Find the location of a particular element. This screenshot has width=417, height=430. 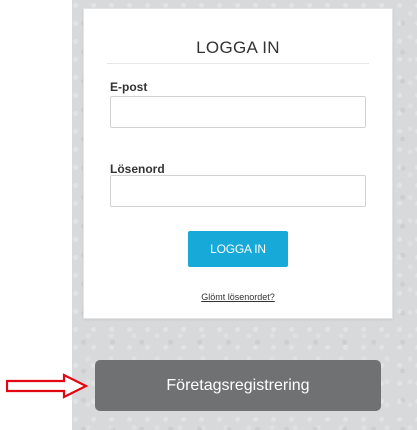

password-input is located at coordinates (238, 191).